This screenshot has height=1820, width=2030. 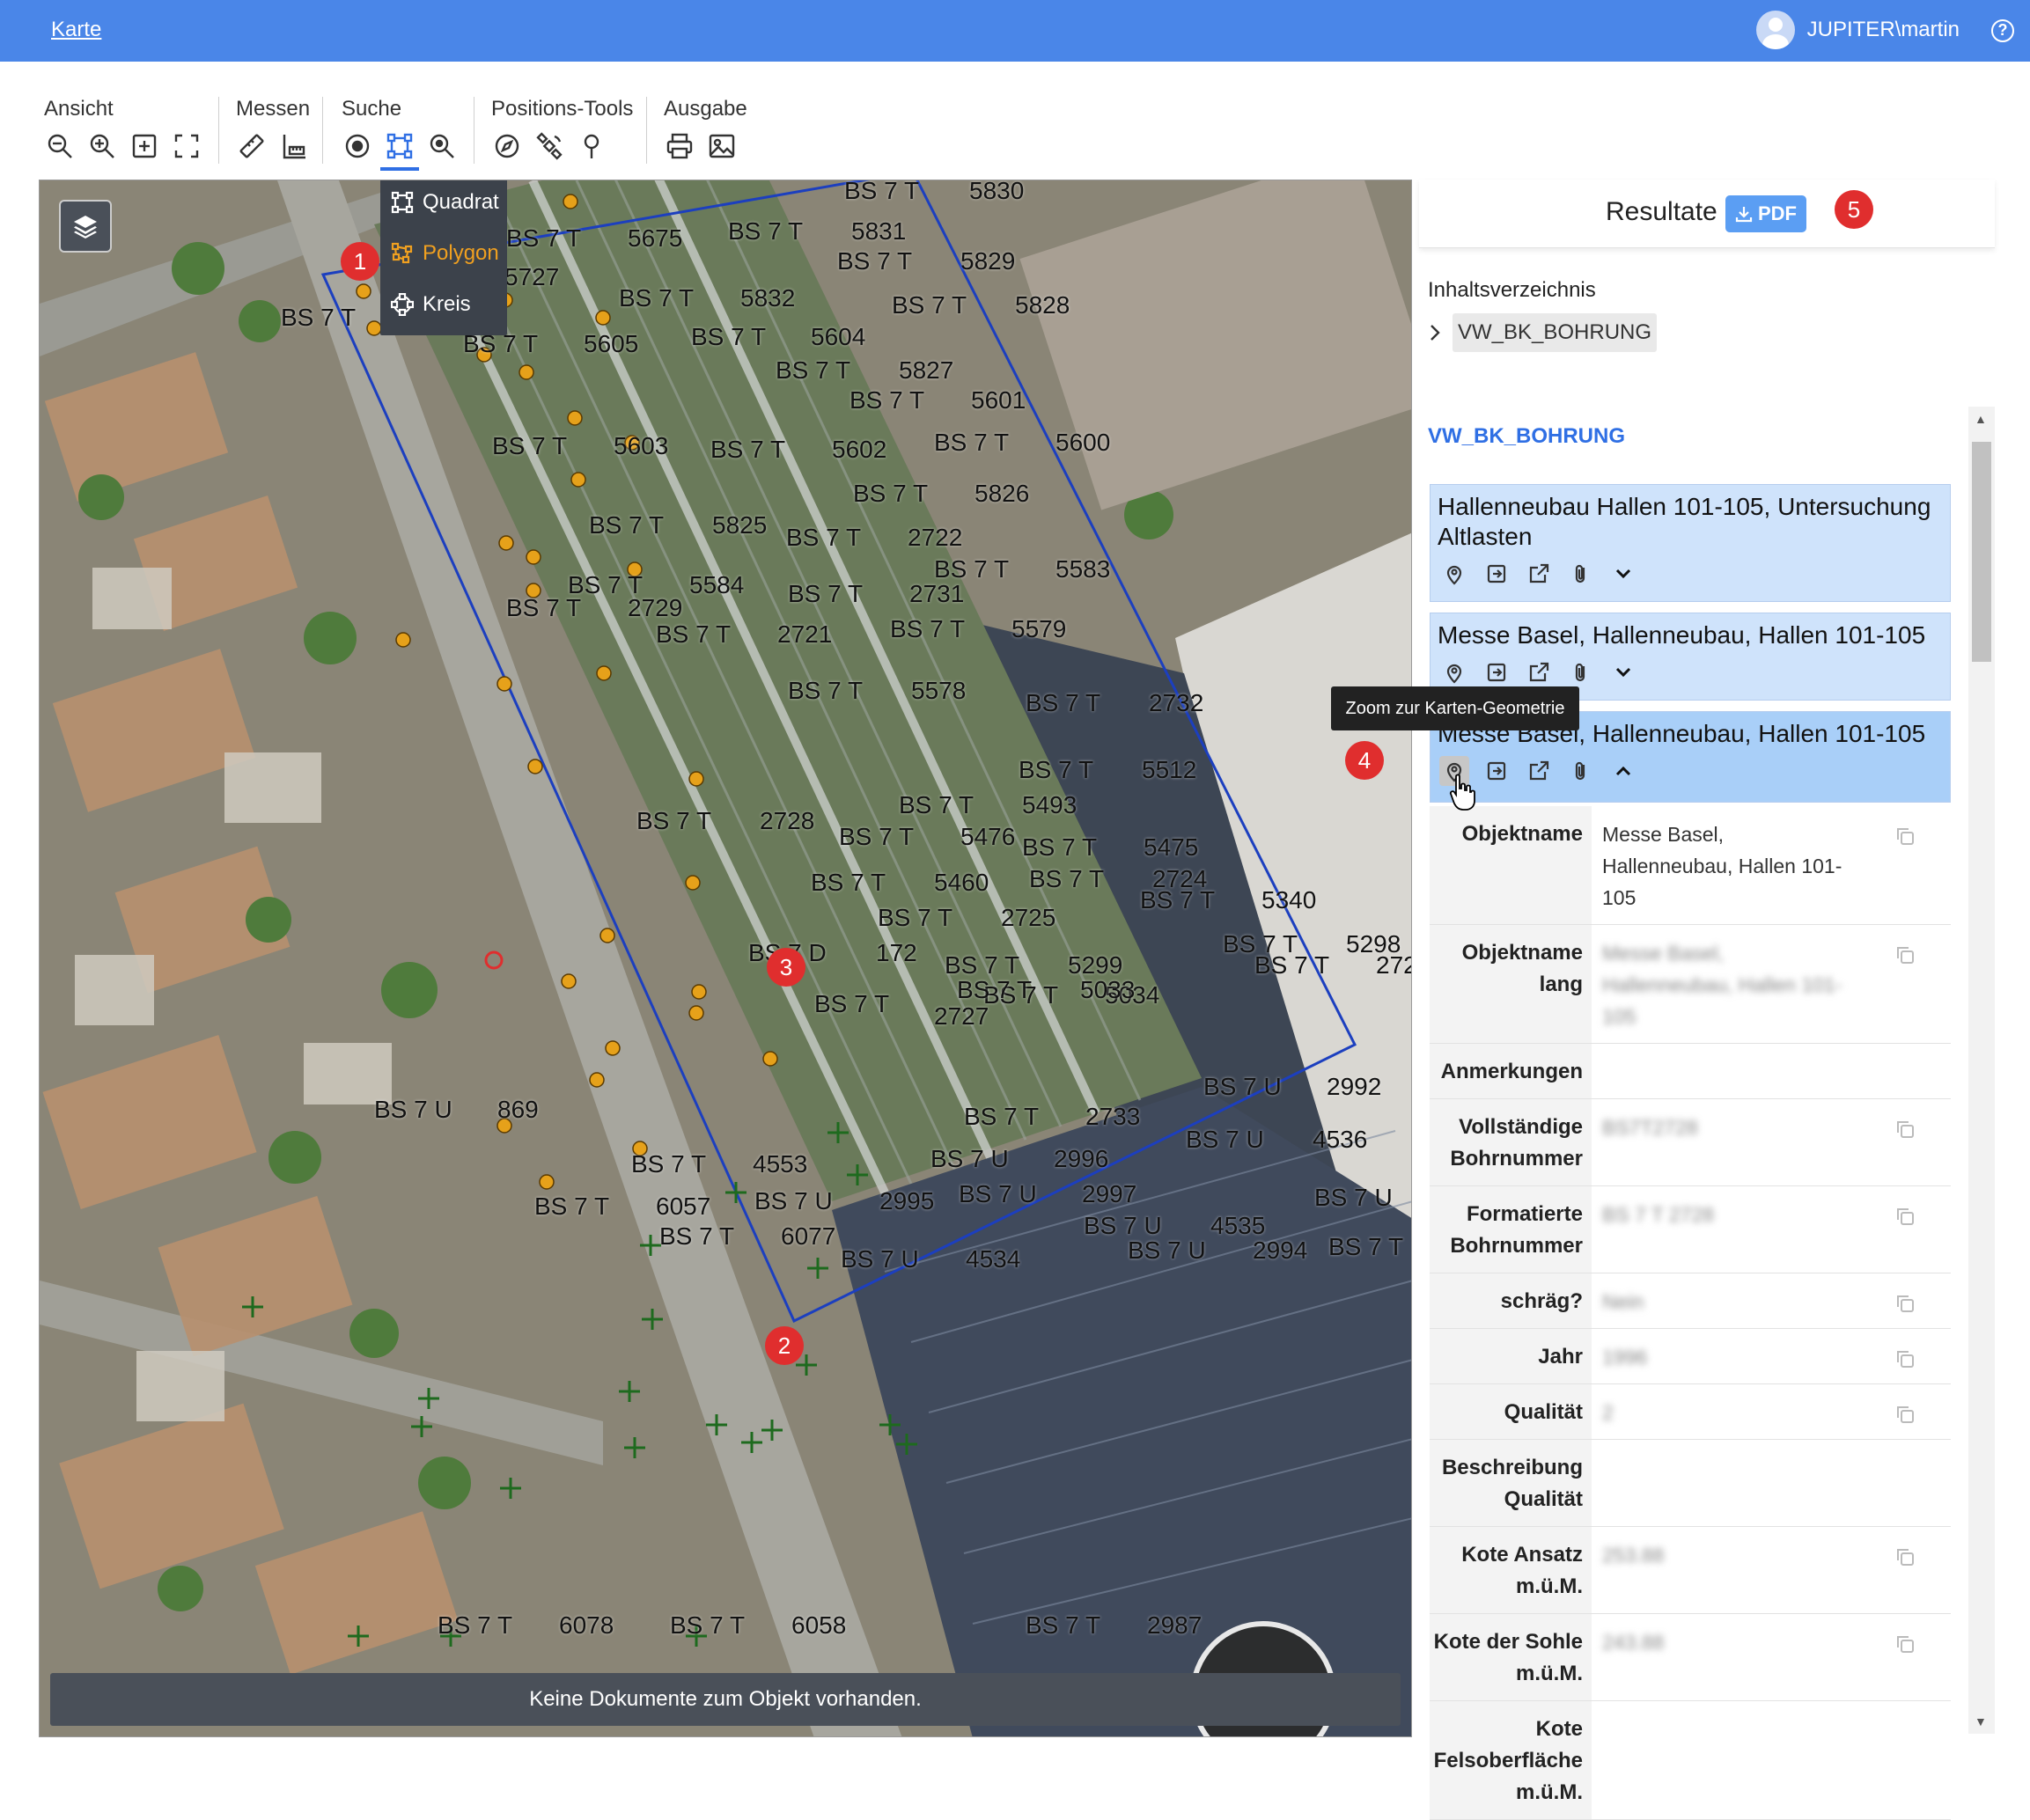 What do you see at coordinates (935, 537) in the screenshot?
I see `map-label: 2722` at bounding box center [935, 537].